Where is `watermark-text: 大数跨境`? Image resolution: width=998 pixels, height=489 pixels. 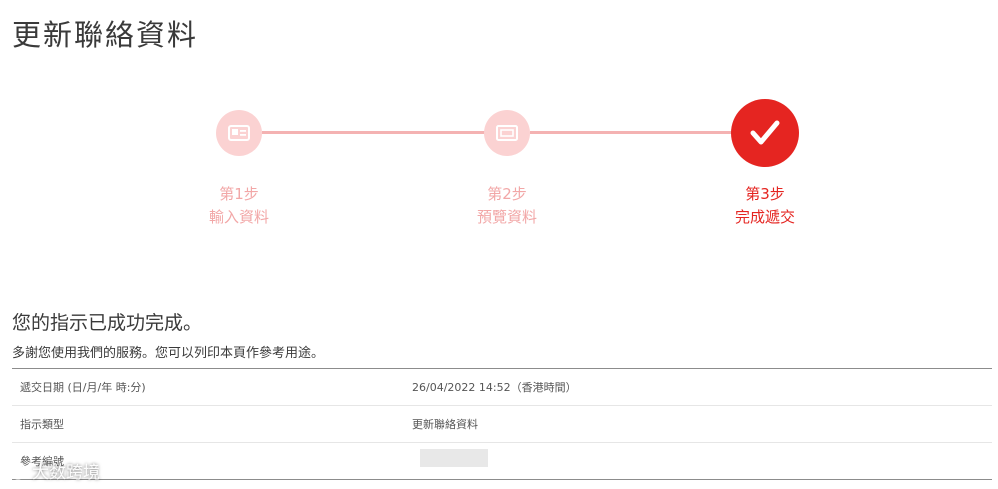
watermark-text: 大数跨境 is located at coordinates (66, 473).